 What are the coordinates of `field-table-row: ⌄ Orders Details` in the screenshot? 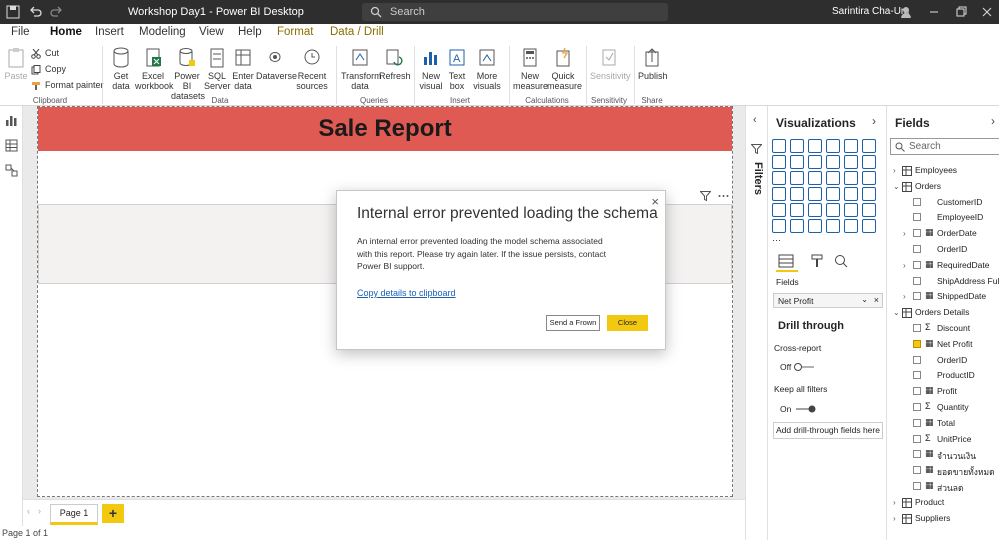 It's located at (943, 313).